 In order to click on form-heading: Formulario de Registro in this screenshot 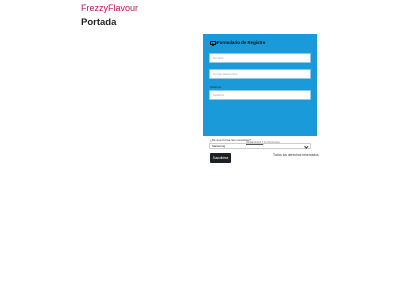, I will do `click(237, 43)`.